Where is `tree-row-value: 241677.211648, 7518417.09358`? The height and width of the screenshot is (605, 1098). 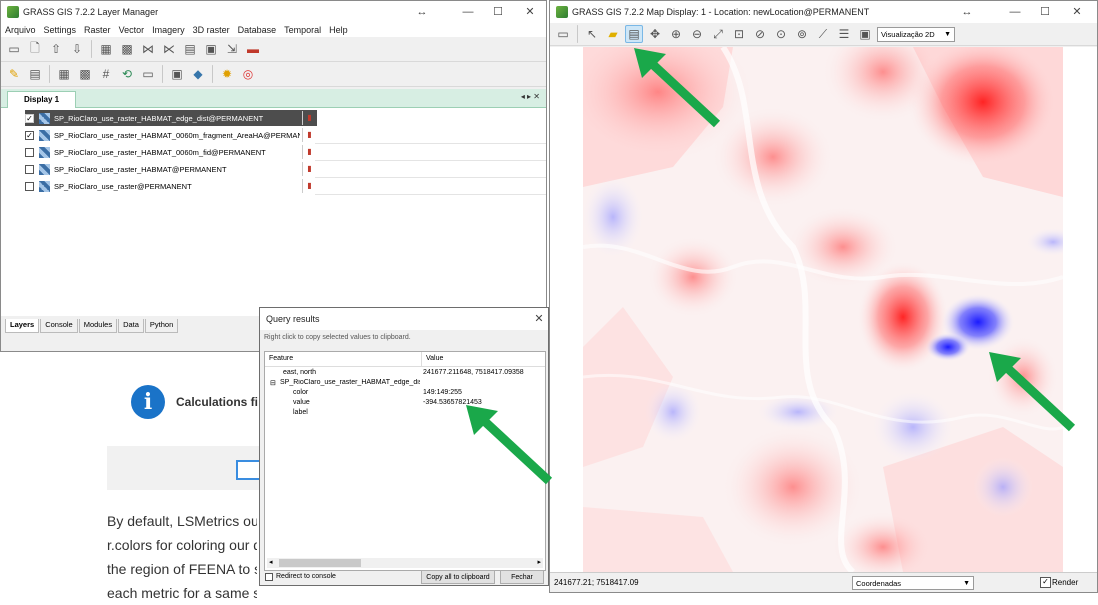 tree-row-value: 241677.211648, 7518417.09358 is located at coordinates (473, 374).